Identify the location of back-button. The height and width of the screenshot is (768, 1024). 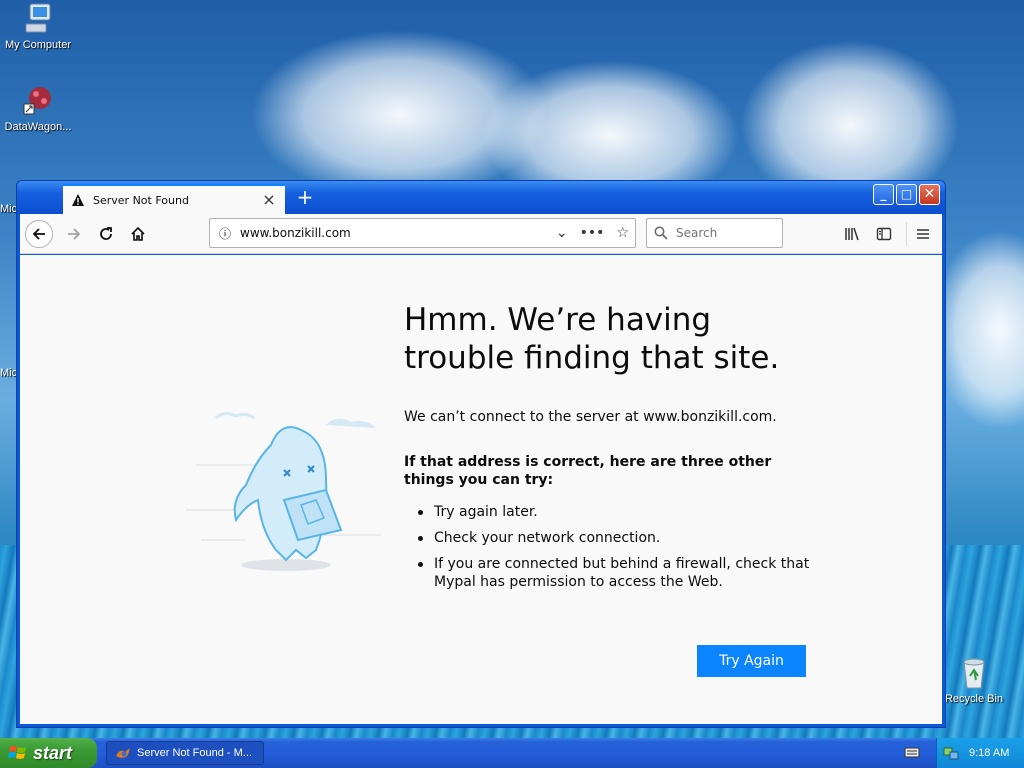
(39, 234).